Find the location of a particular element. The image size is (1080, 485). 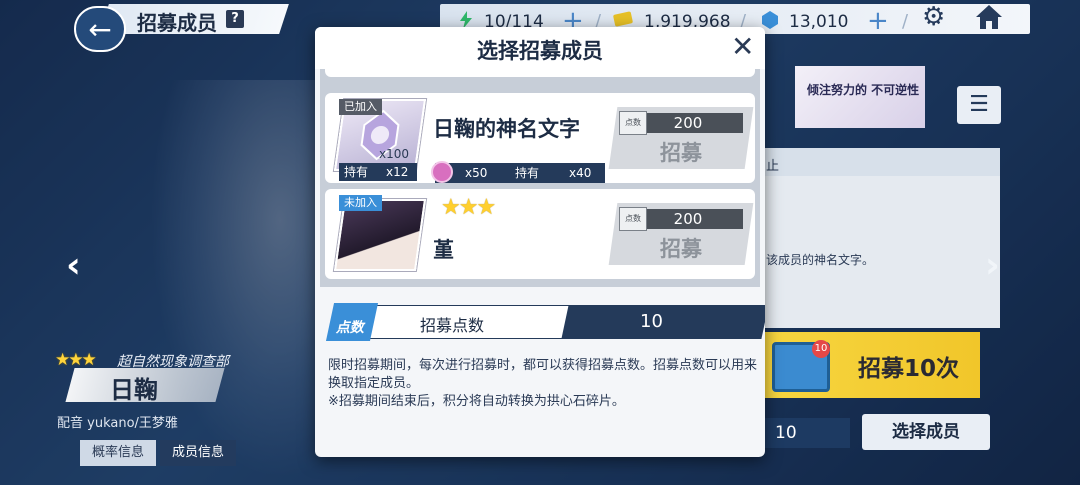

gem-row: x50 持有 x40 is located at coordinates (518, 172).